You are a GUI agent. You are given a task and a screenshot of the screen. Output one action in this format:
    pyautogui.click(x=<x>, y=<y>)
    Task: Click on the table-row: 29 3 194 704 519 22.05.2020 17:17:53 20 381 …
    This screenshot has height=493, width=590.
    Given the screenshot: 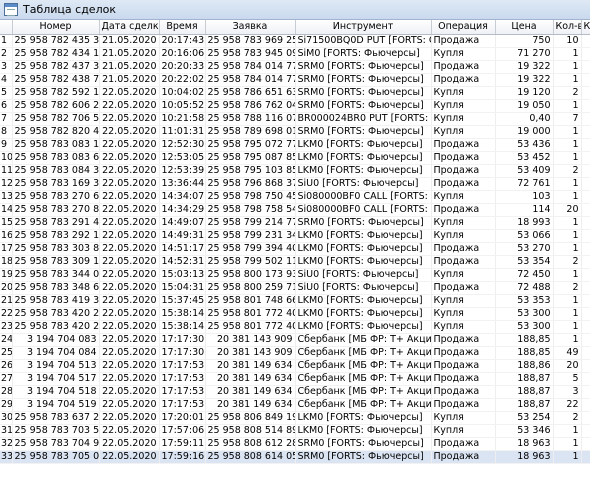 What is the action you would take?
    pyautogui.click(x=295, y=405)
    